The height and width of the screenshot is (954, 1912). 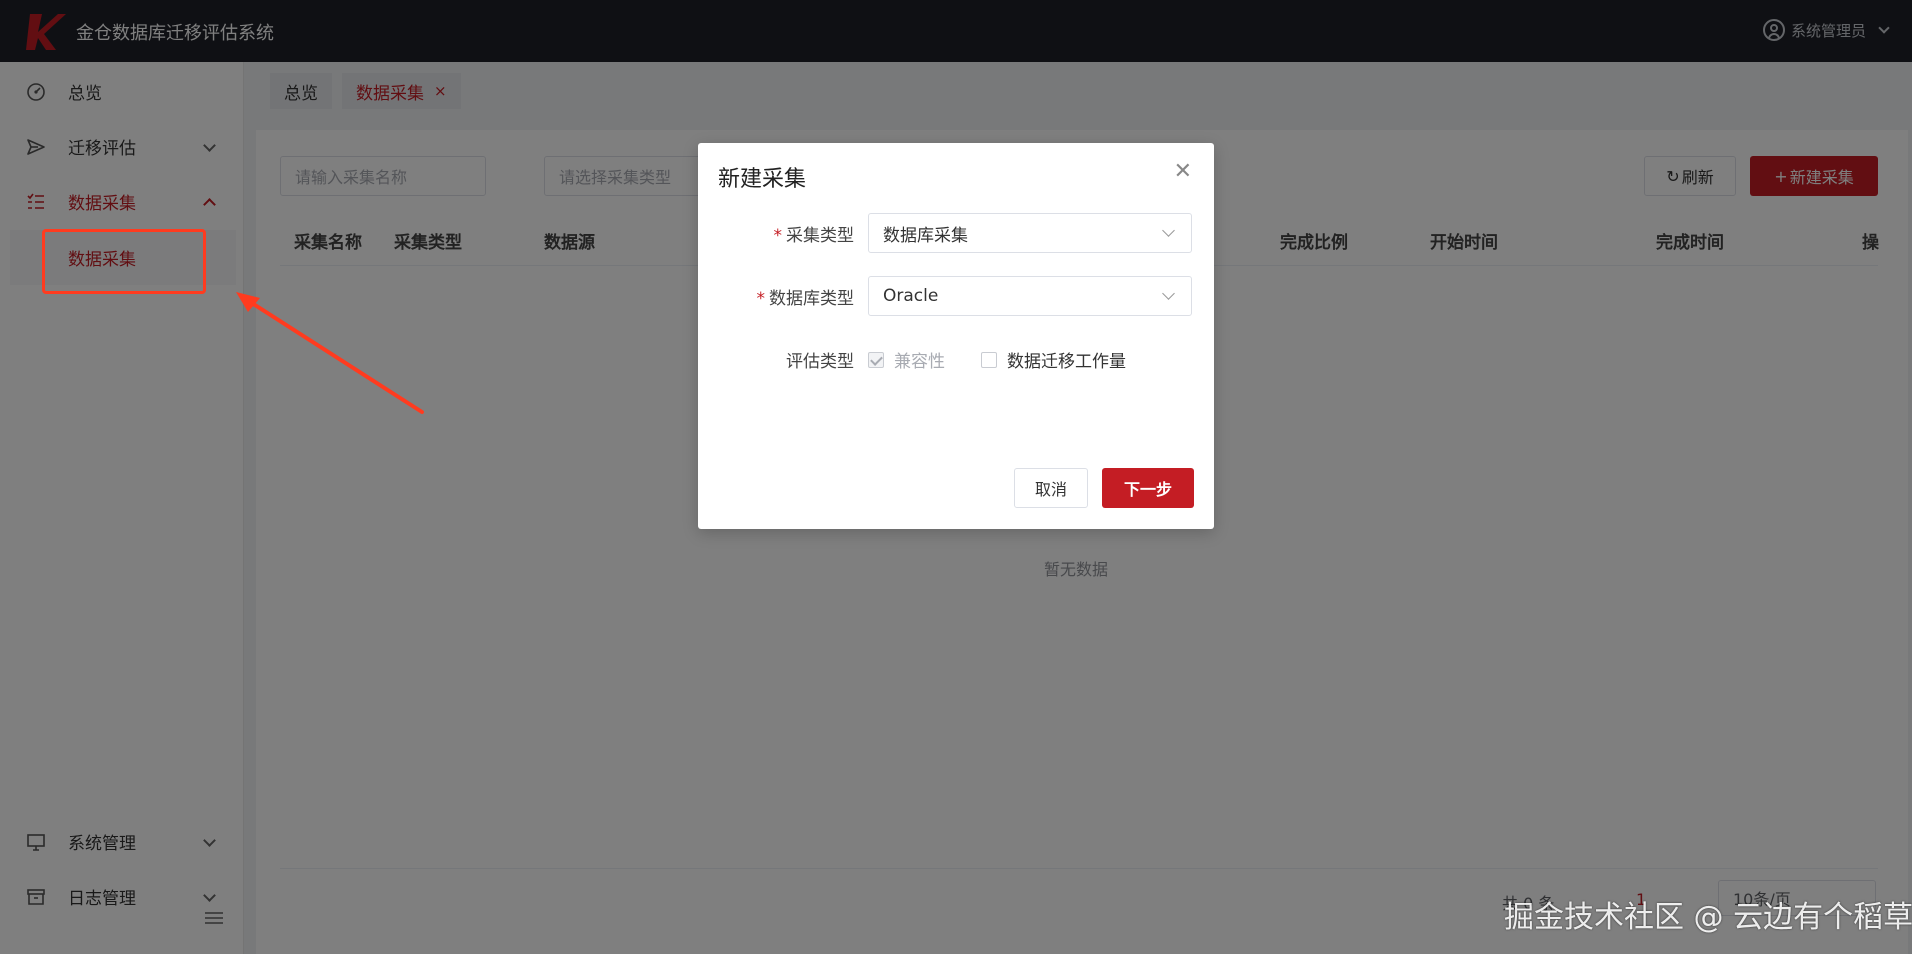 I want to click on migration-workload-checkbox: 数据迁移工作量, so click(x=1053, y=359).